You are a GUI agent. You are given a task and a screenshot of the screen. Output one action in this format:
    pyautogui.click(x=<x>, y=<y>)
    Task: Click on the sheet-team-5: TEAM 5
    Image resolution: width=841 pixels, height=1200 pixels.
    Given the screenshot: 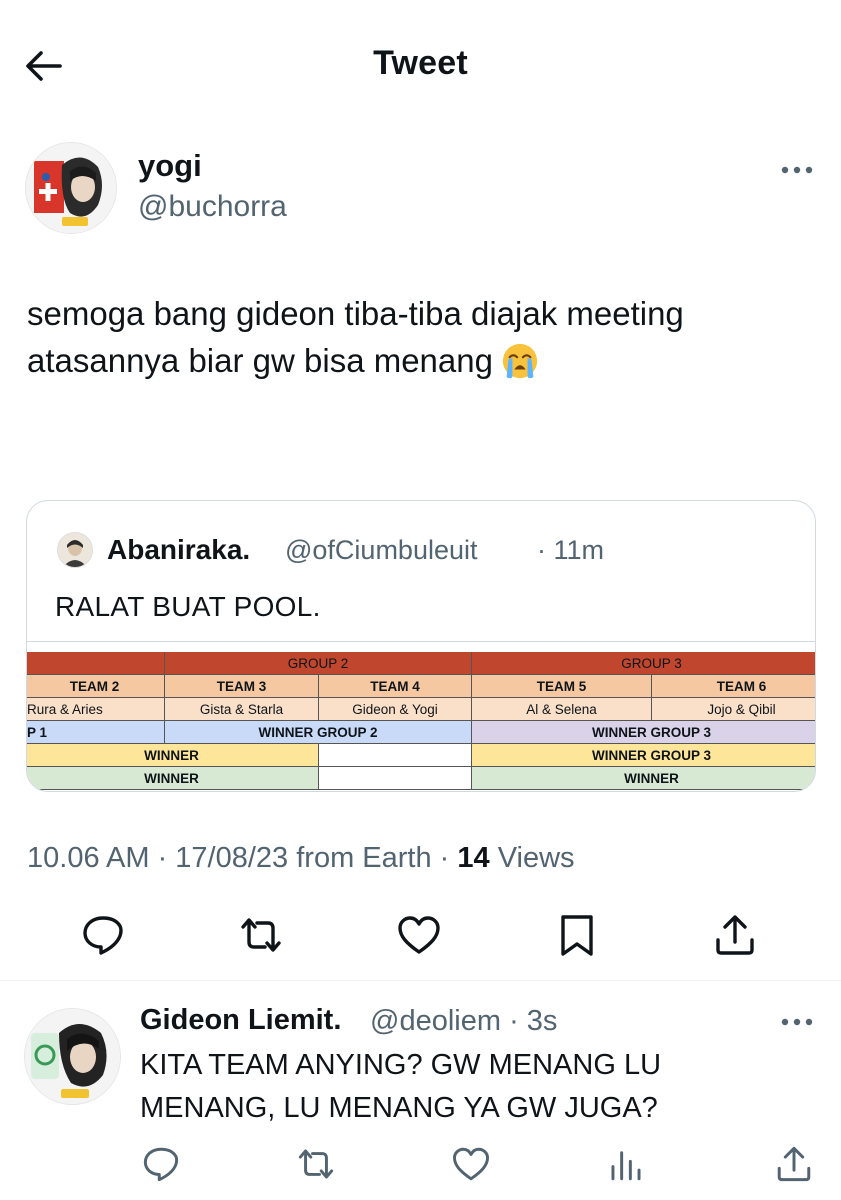 What is the action you would take?
    pyautogui.click(x=562, y=686)
    